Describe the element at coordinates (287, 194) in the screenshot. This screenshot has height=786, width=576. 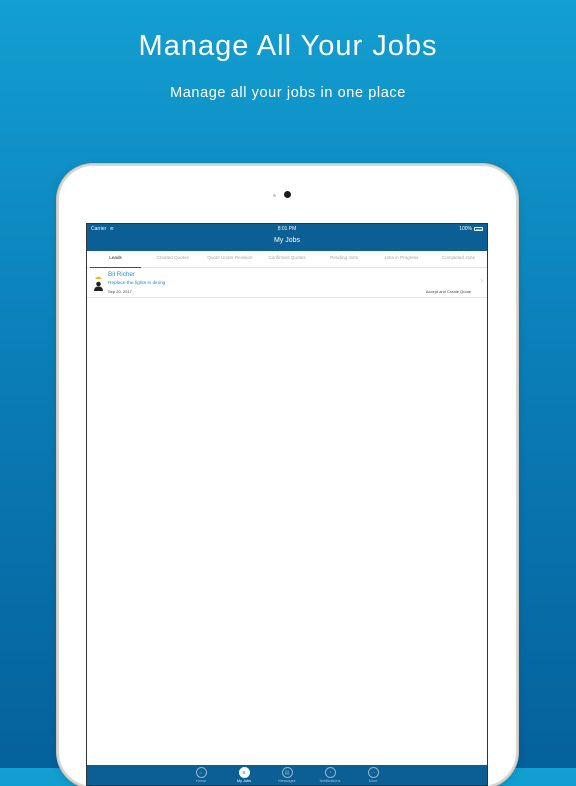
I see `camera-icon` at that location.